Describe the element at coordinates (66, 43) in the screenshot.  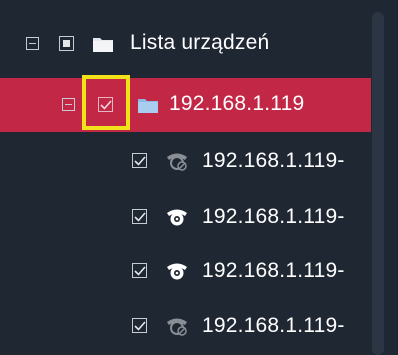
I see `tri-state-checkbox` at that location.